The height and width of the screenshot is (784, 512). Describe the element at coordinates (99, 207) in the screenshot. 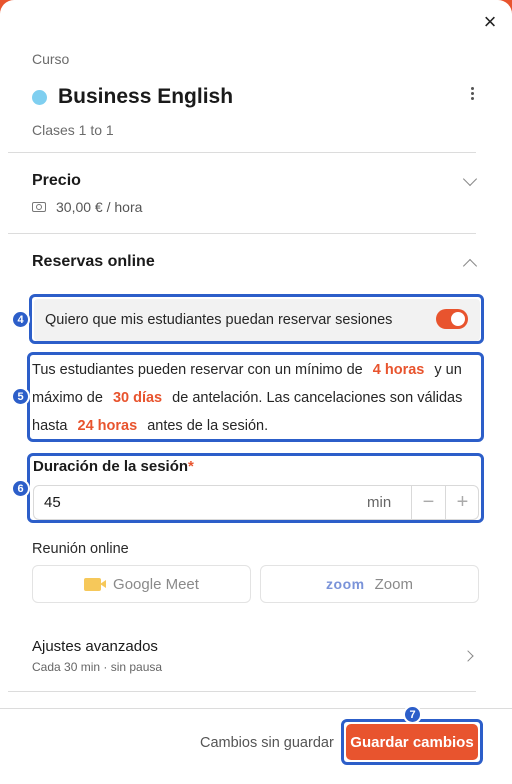

I see `price-value: 30,00 € / hora` at that location.